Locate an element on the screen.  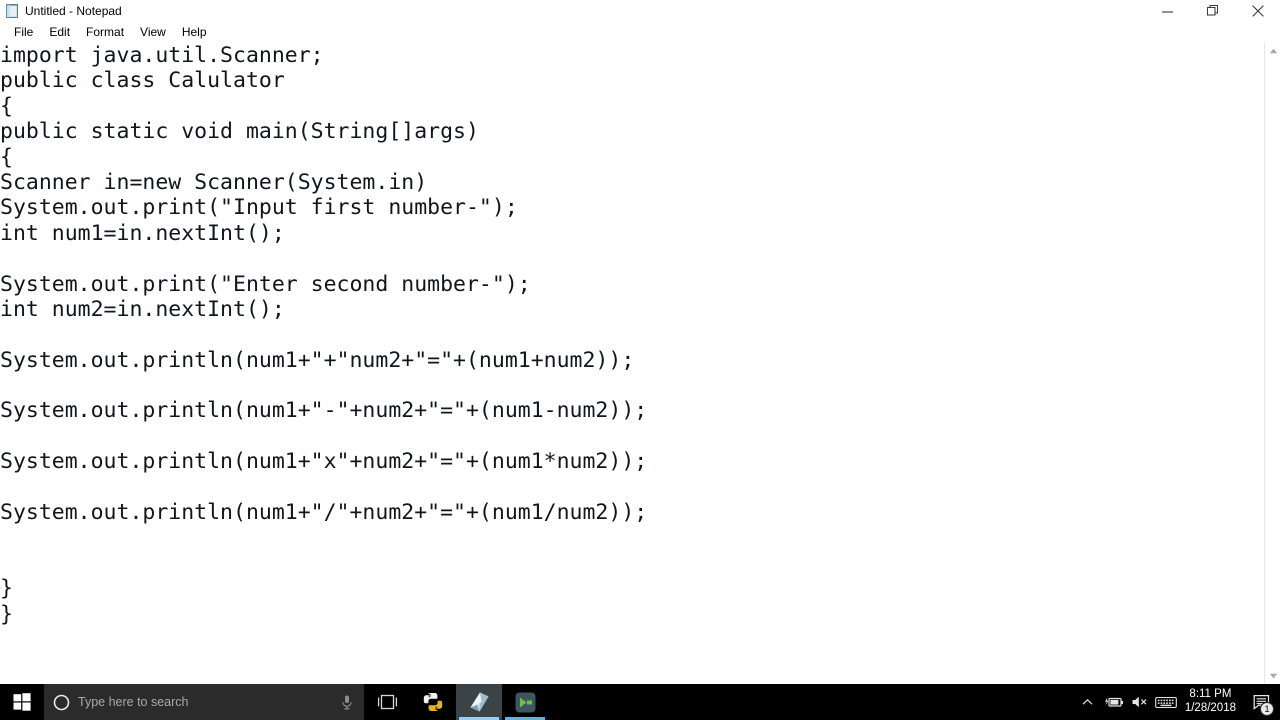
scrollbar-track is located at coordinates (1272, 363).